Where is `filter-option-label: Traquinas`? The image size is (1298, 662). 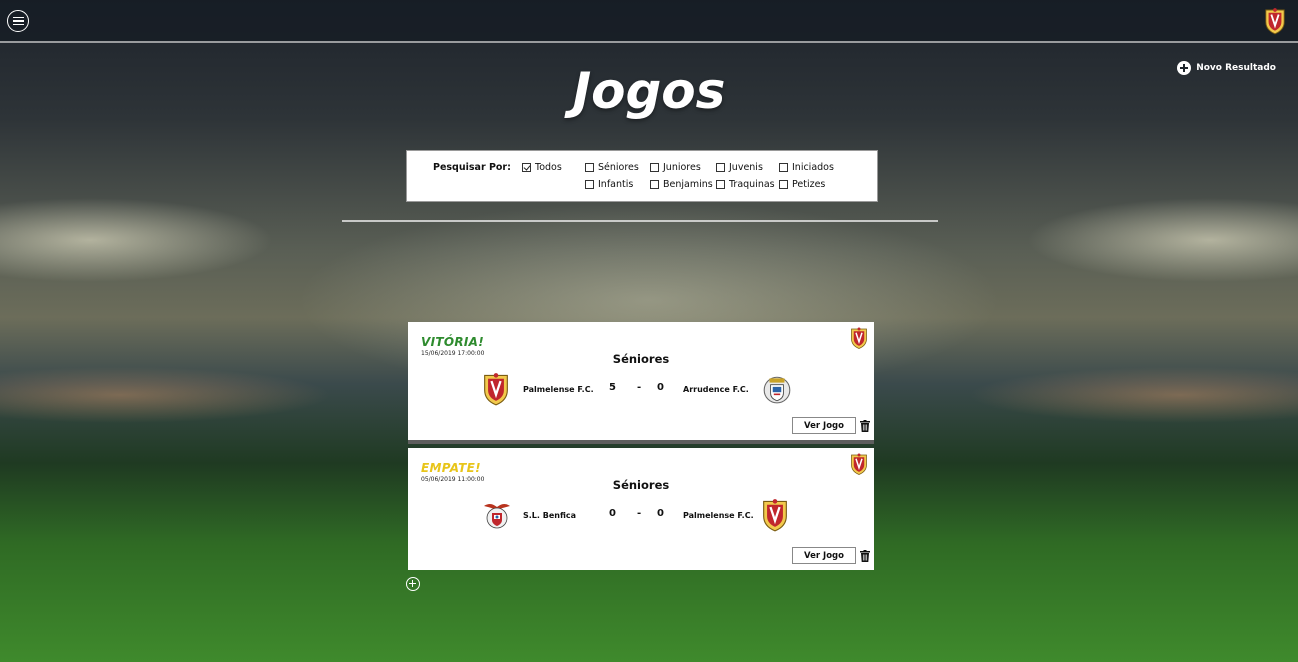
filter-option-label: Traquinas is located at coordinates (752, 184).